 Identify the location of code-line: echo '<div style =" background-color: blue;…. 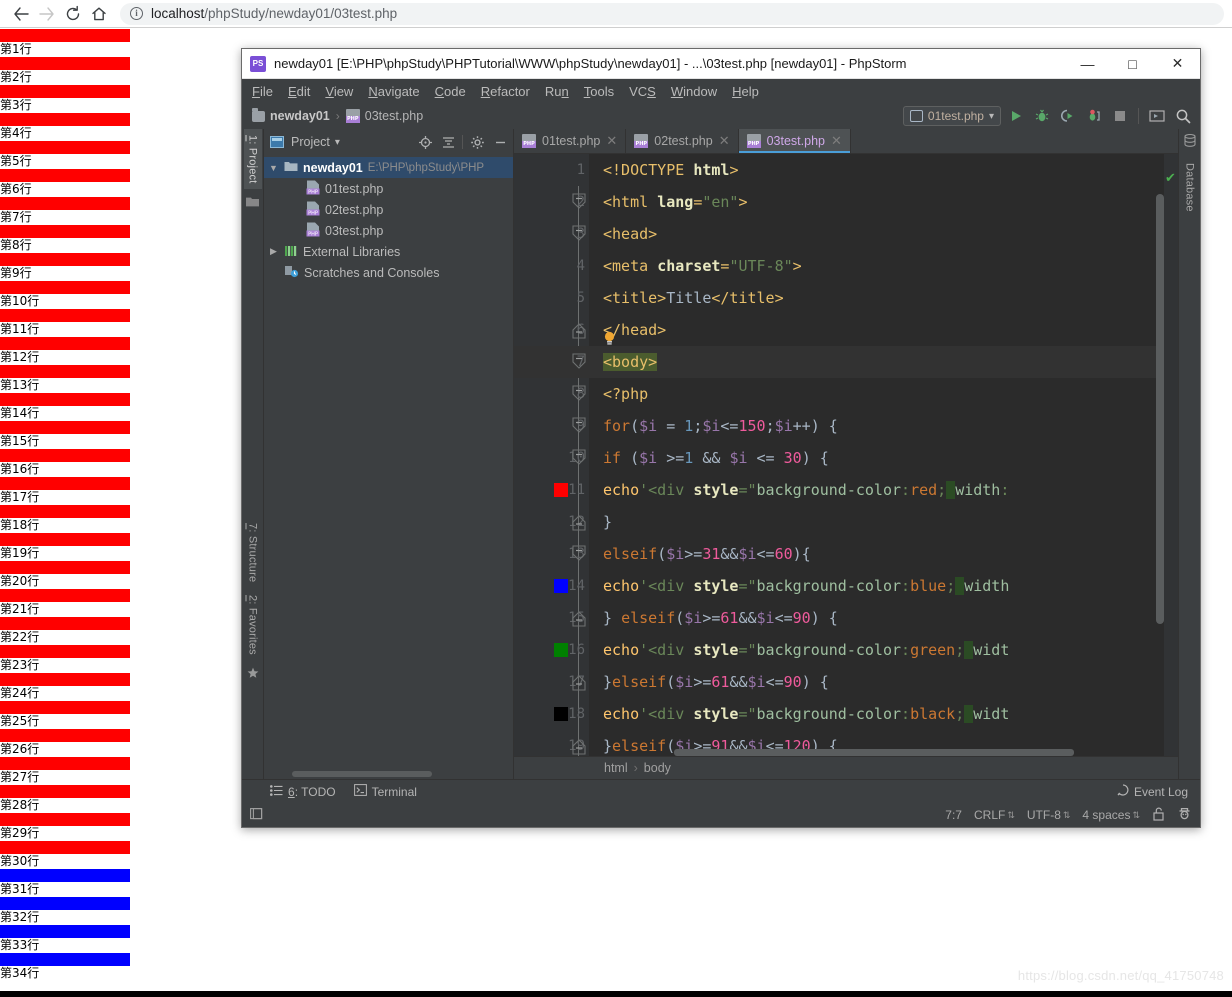
(876, 586).